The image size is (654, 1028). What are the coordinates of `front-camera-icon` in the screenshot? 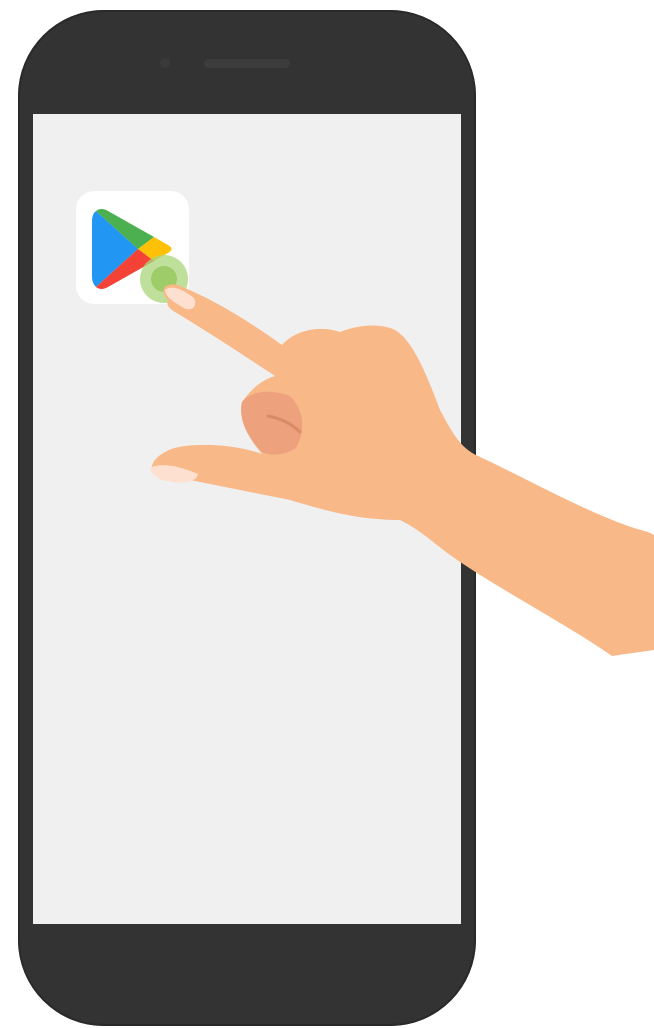 It's located at (165, 63).